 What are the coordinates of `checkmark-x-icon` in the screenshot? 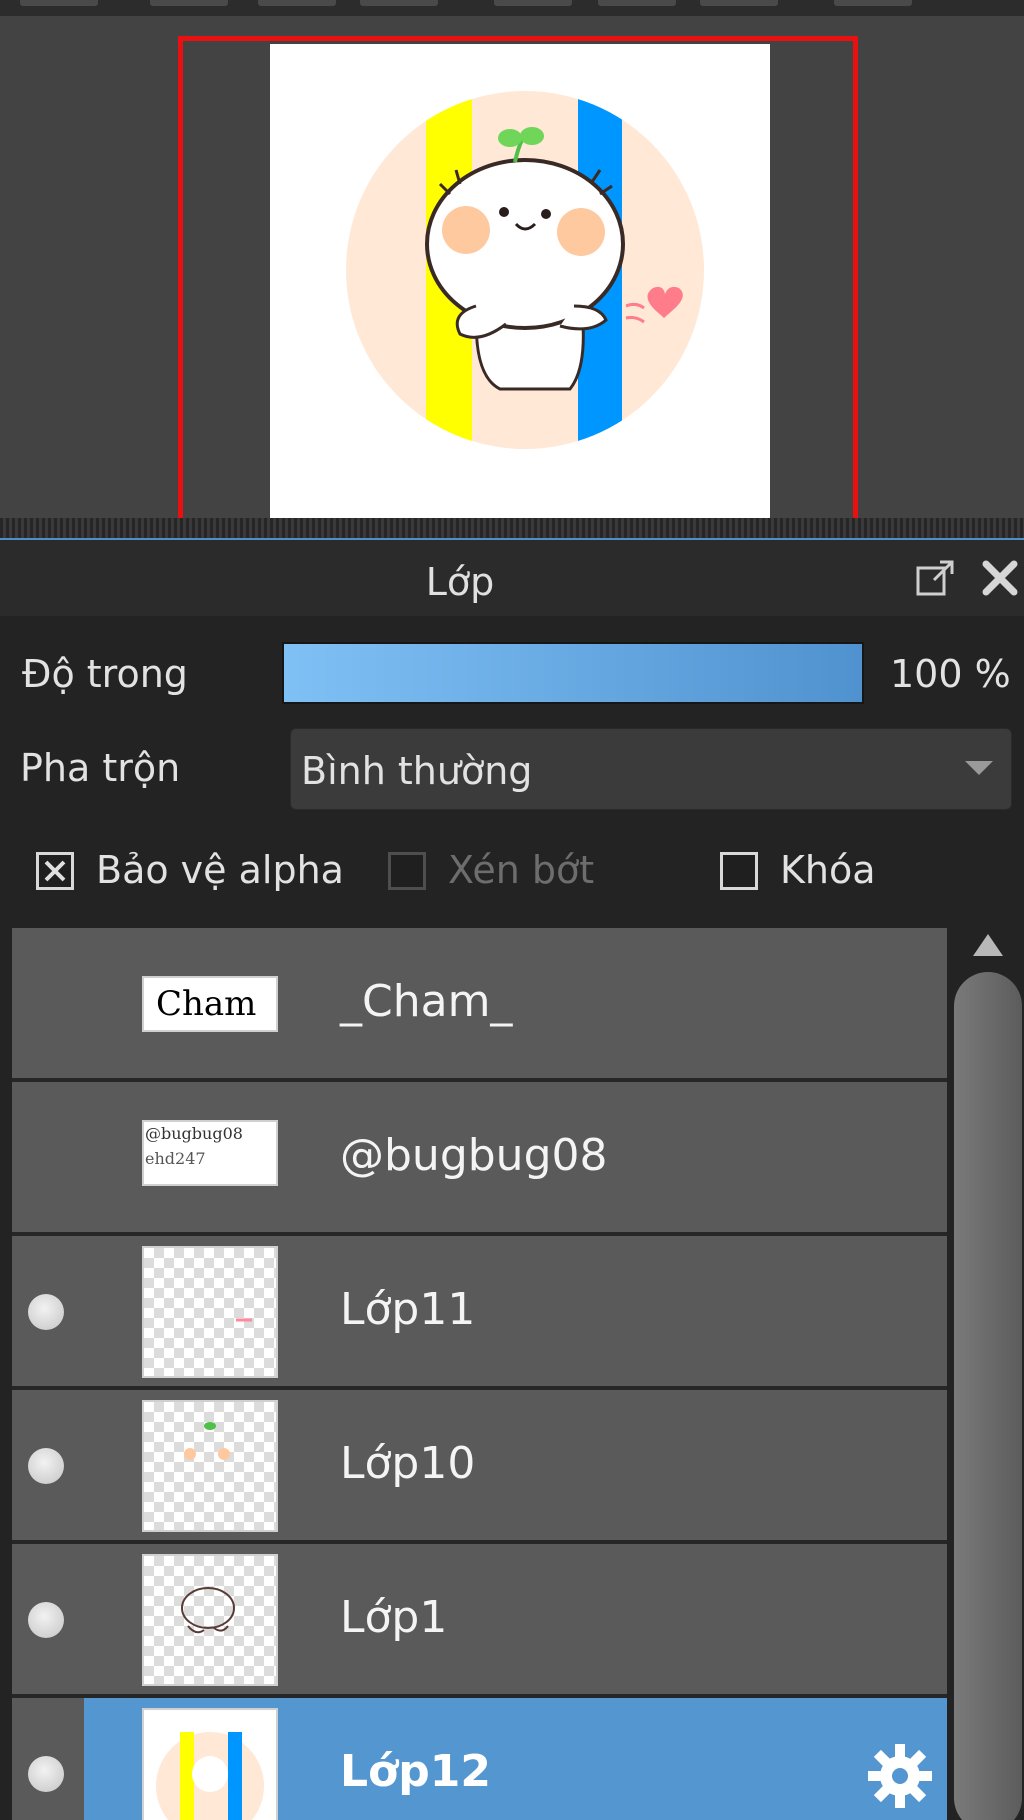 It's located at (55, 871).